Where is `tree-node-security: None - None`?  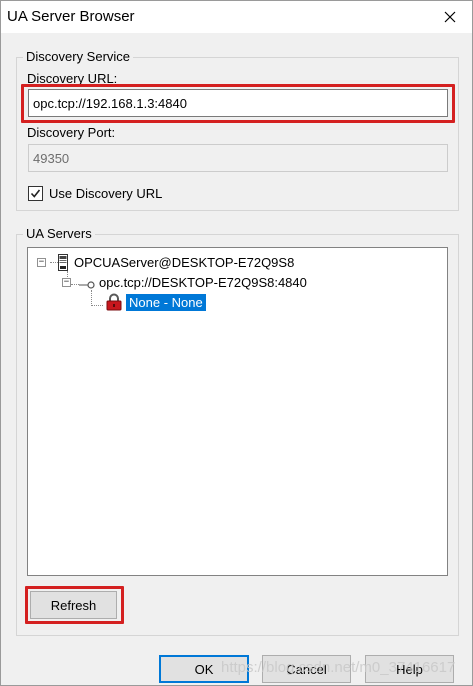 tree-node-security: None - None is located at coordinates (156, 302).